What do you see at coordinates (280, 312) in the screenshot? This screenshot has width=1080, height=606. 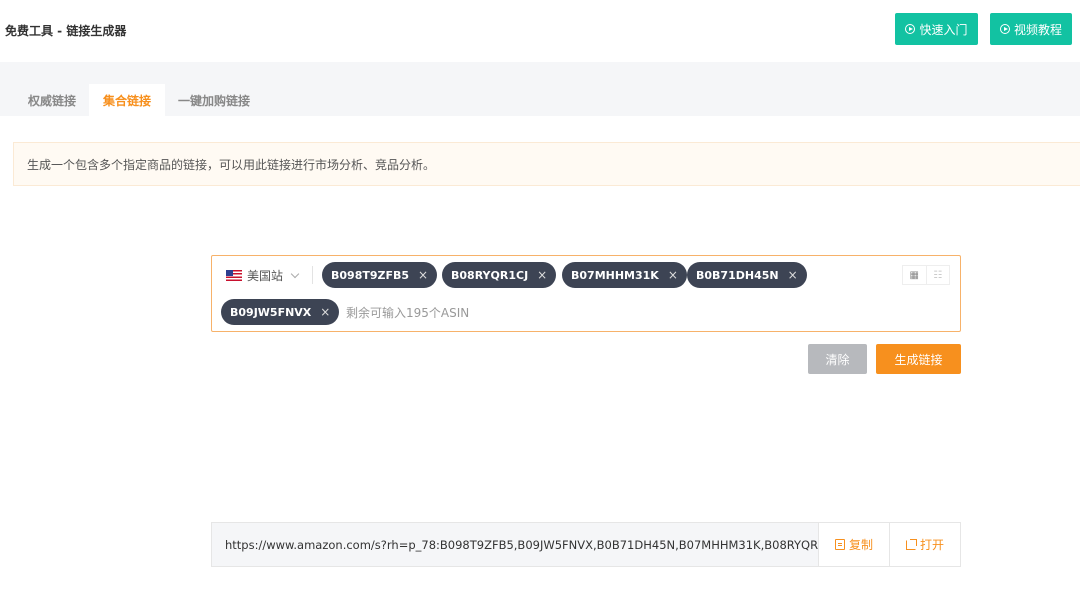 I see `asin-chip: B09JW5FNVX ×` at bounding box center [280, 312].